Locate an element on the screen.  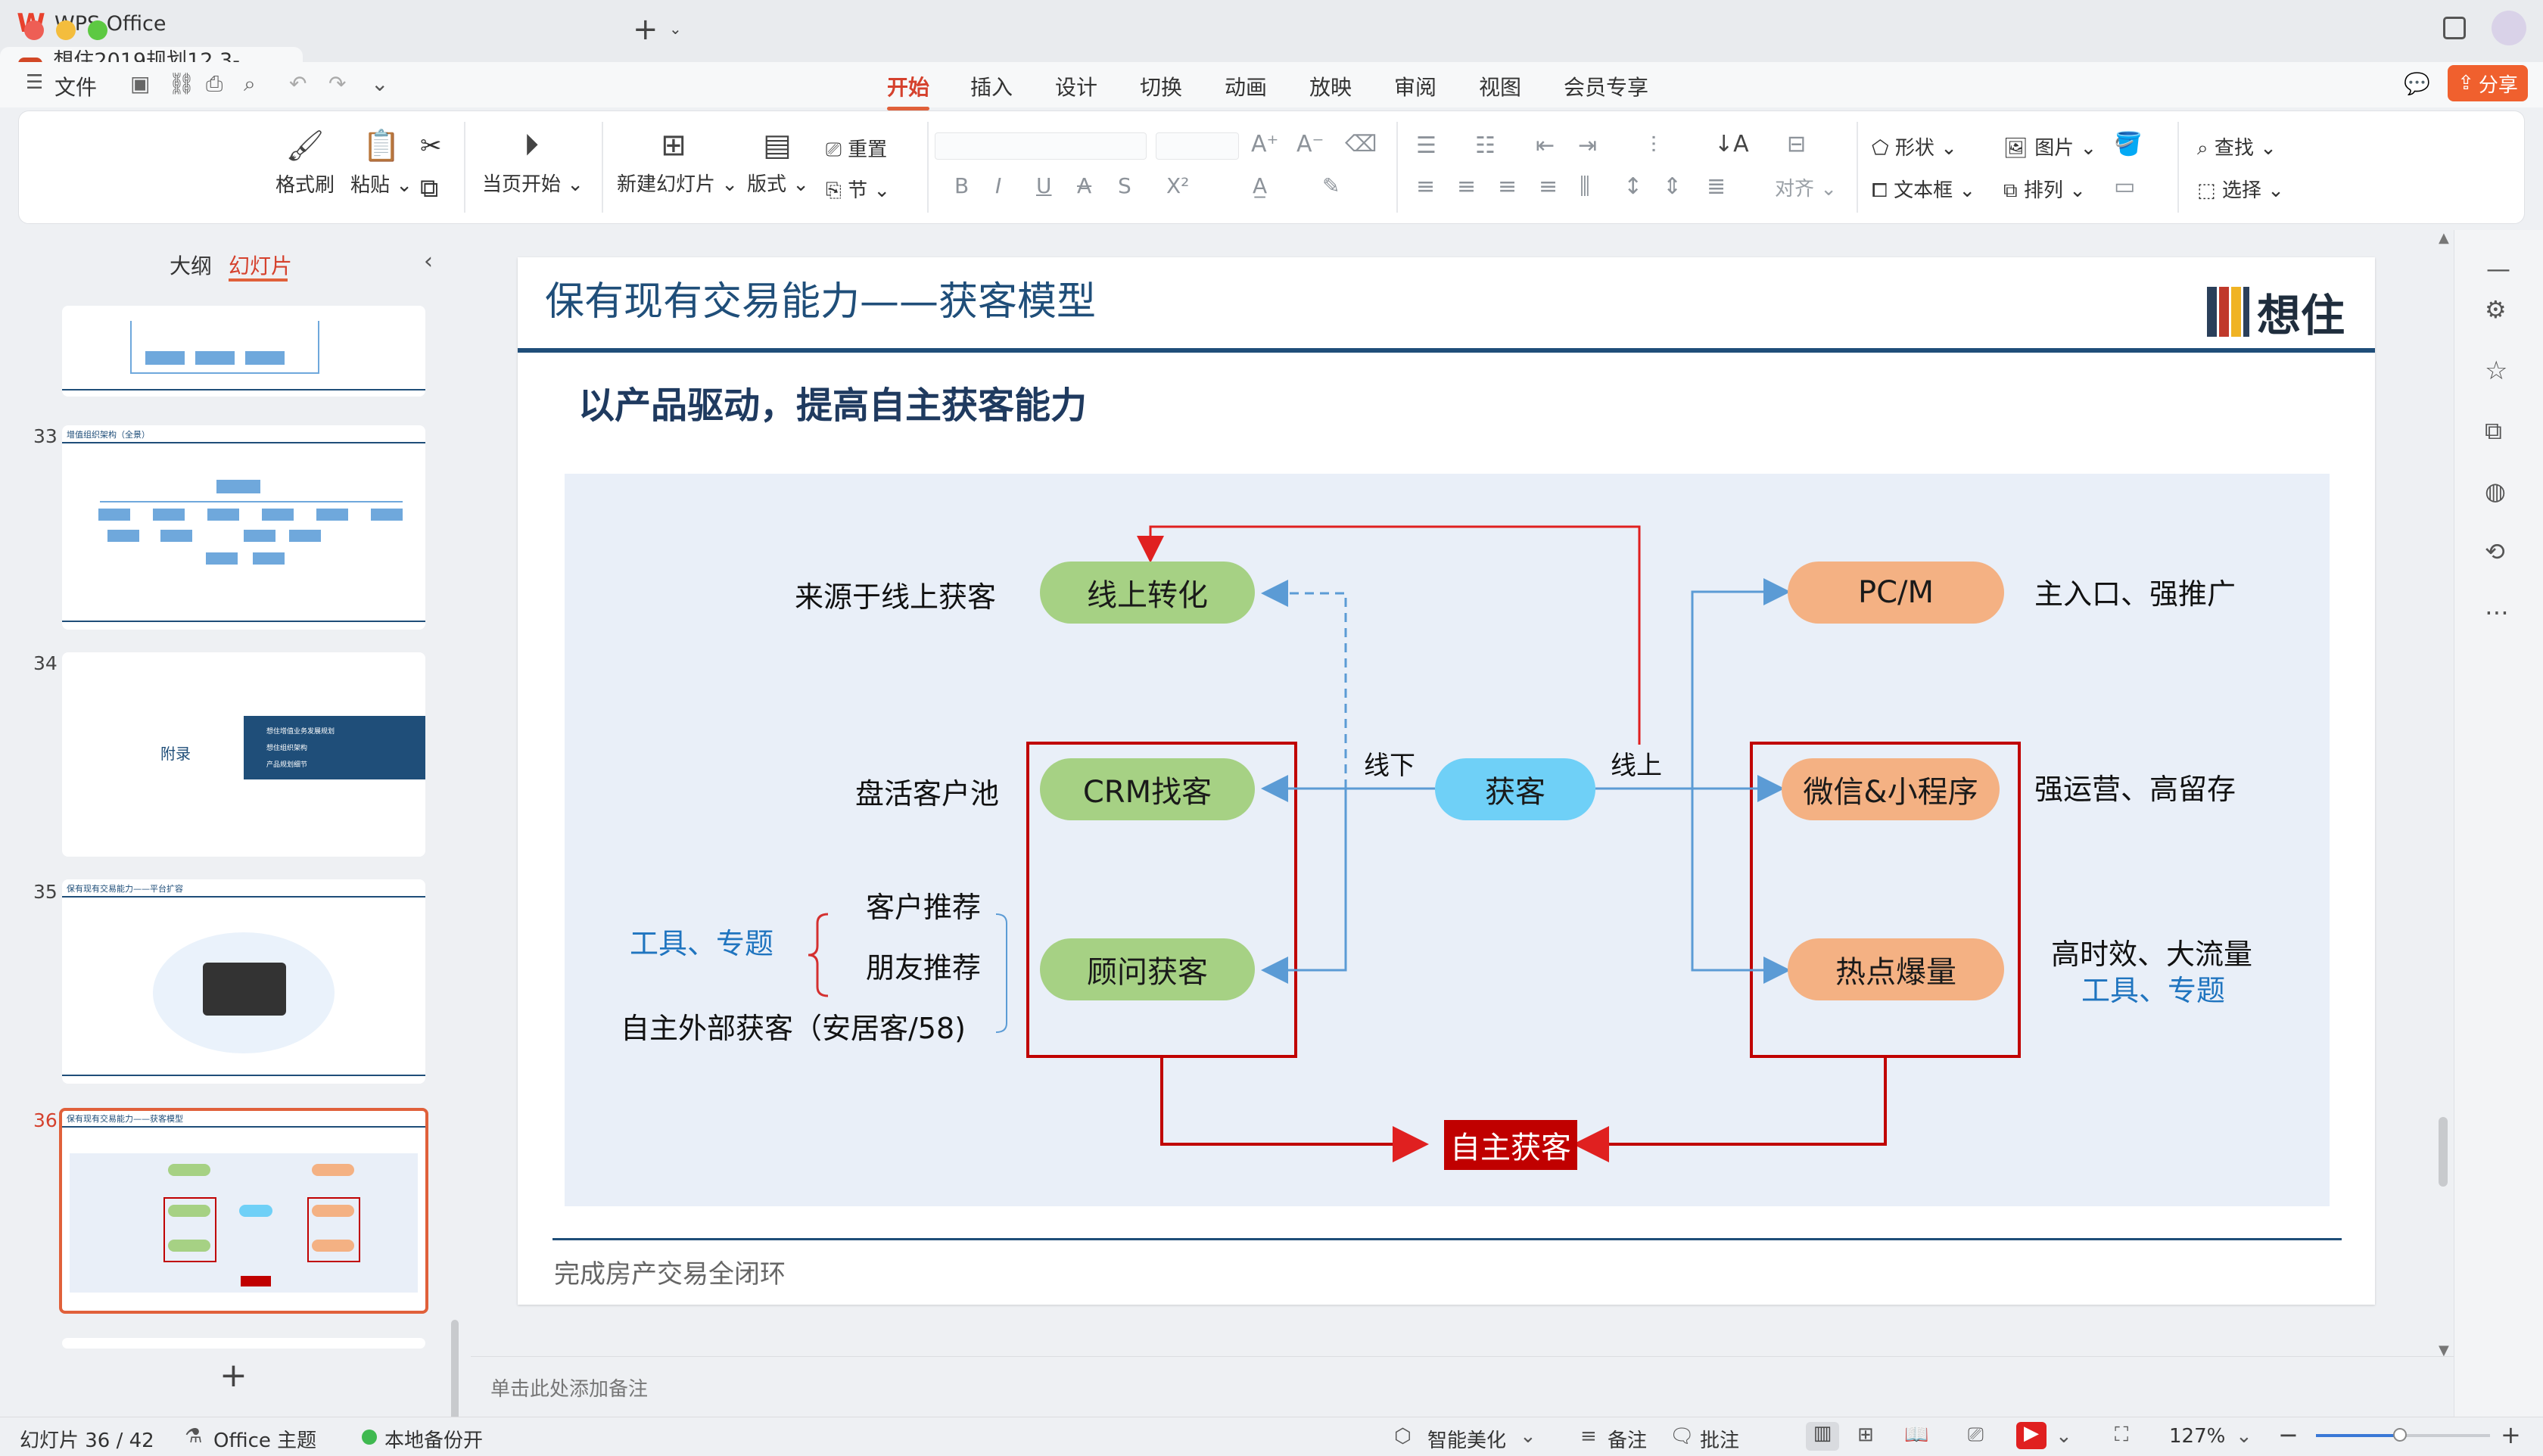
slide-thumb-34: 附录 想住增值业务发展规划 想住组织架构 产品规划细节 is located at coordinates (243, 754).